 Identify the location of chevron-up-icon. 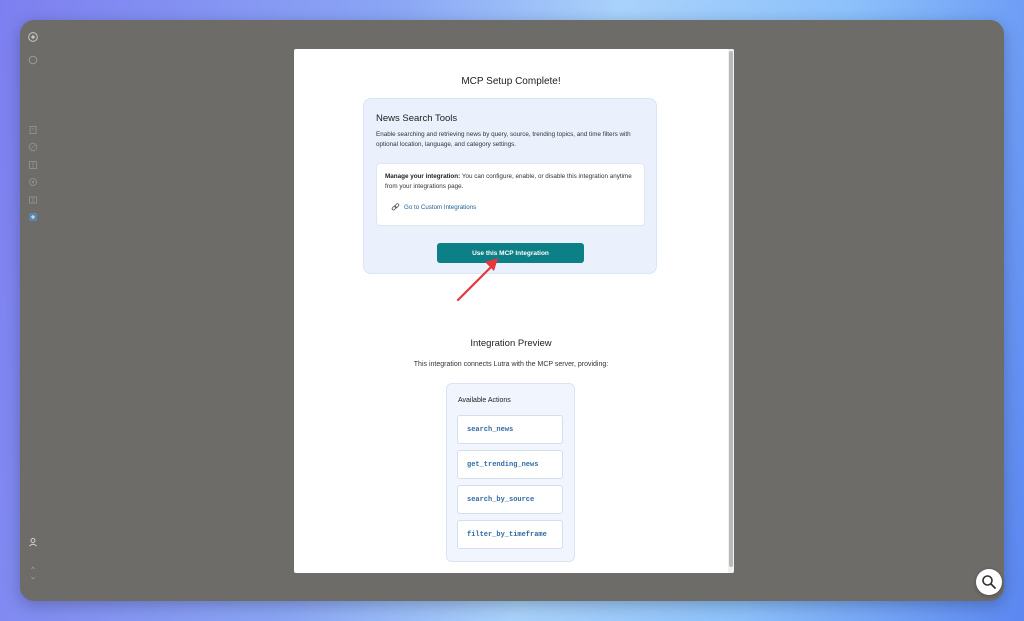
(33, 568).